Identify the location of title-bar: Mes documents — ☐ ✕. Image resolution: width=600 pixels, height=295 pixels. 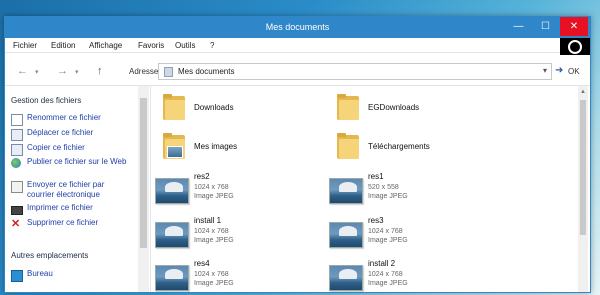
(297, 27).